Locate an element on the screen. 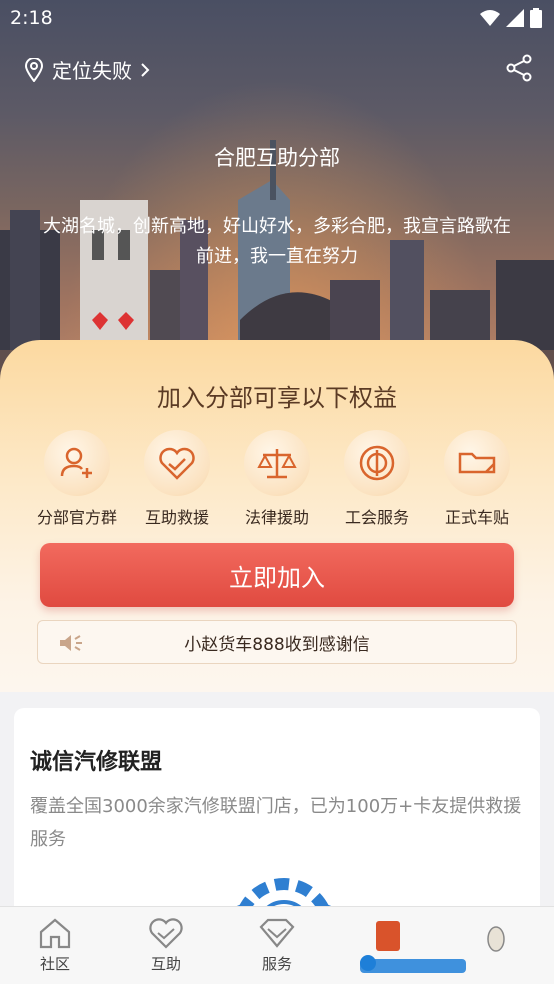 Image resolution: width=554 pixels, height=984 pixels. benefits-list: 分部官方群 互助救援 法律援助 工会服务 正式车贴 is located at coordinates (277, 479).